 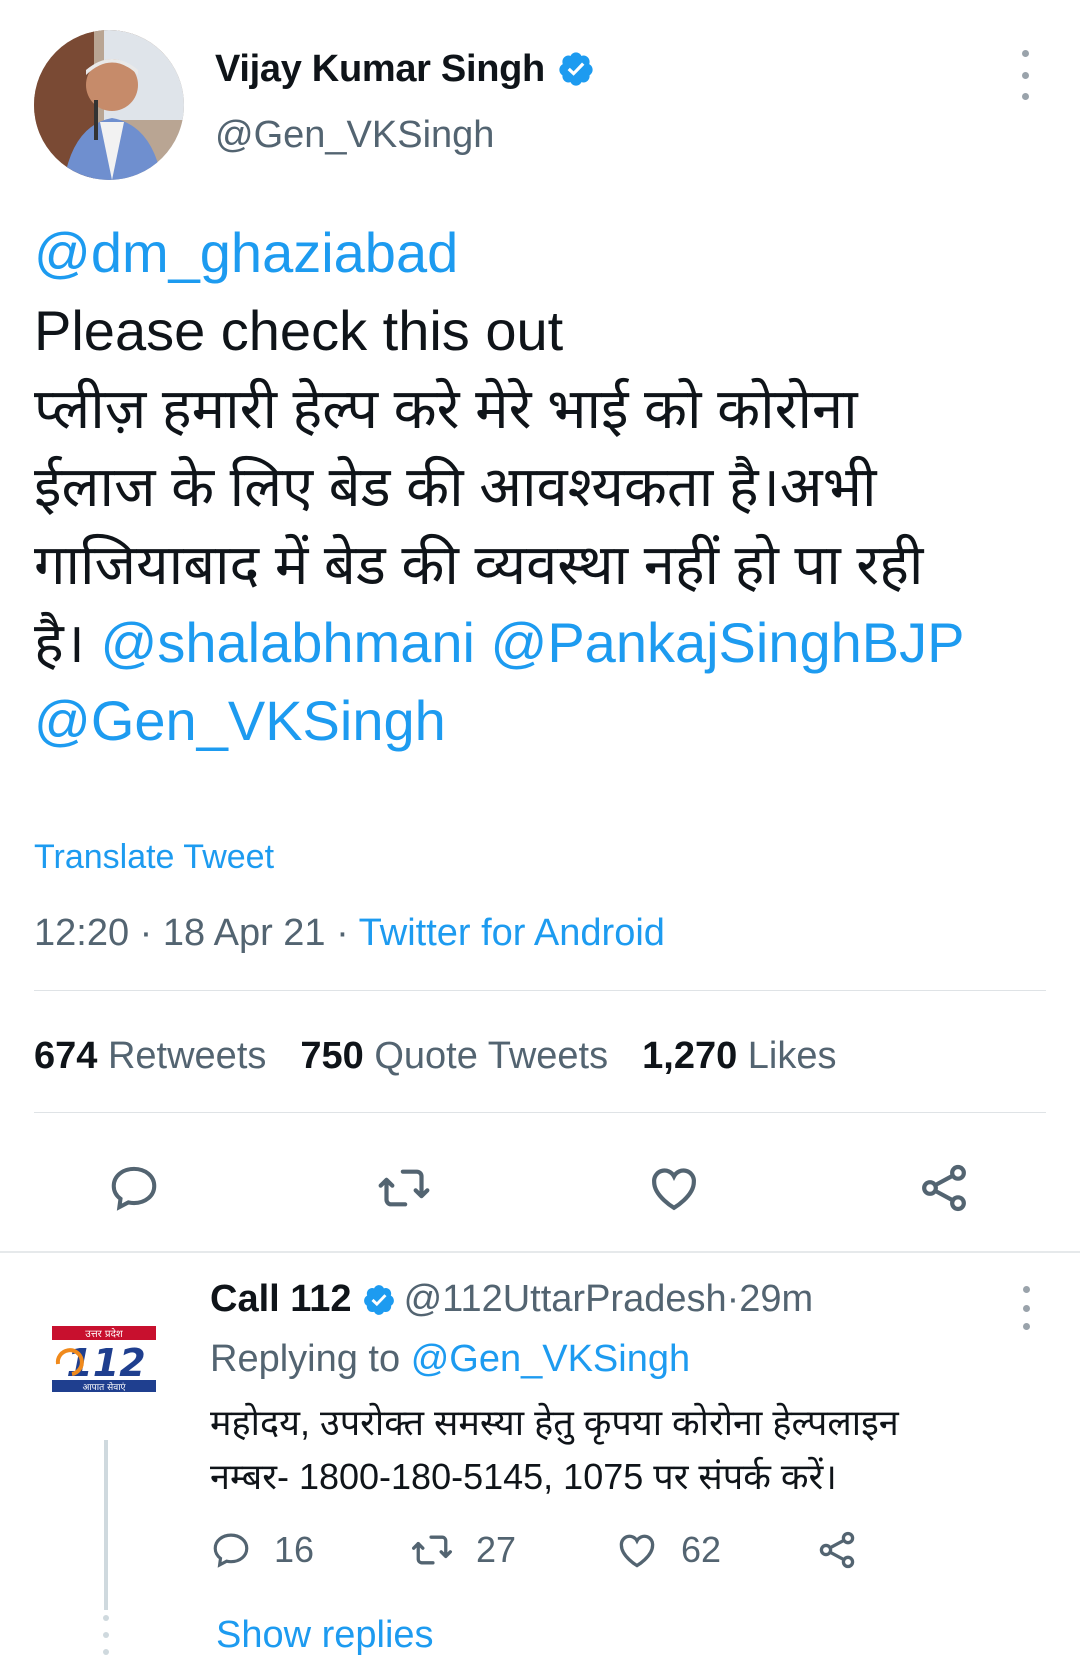 I want to click on reply-retweet-count: 27, so click(x=496, y=1549).